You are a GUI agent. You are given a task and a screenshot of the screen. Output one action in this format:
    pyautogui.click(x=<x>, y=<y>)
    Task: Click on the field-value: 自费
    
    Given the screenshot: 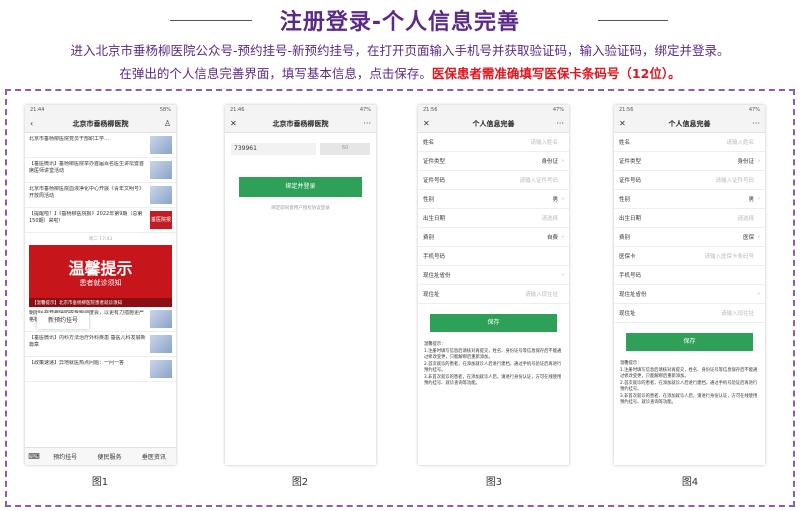 What is the action you would take?
    pyautogui.click(x=510, y=237)
    